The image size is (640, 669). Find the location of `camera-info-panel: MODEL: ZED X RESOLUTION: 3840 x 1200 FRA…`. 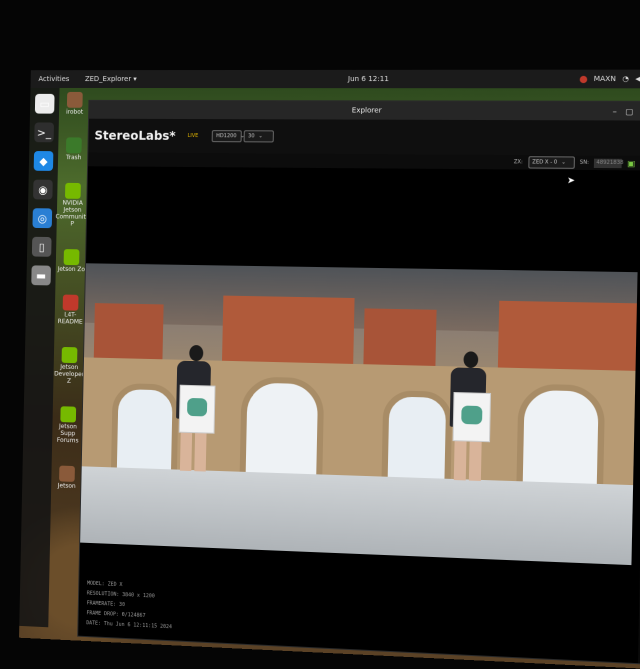

camera-info-panel: MODEL: ZED X RESOLUTION: 3840 x 1200 FRA… is located at coordinates (129, 606).